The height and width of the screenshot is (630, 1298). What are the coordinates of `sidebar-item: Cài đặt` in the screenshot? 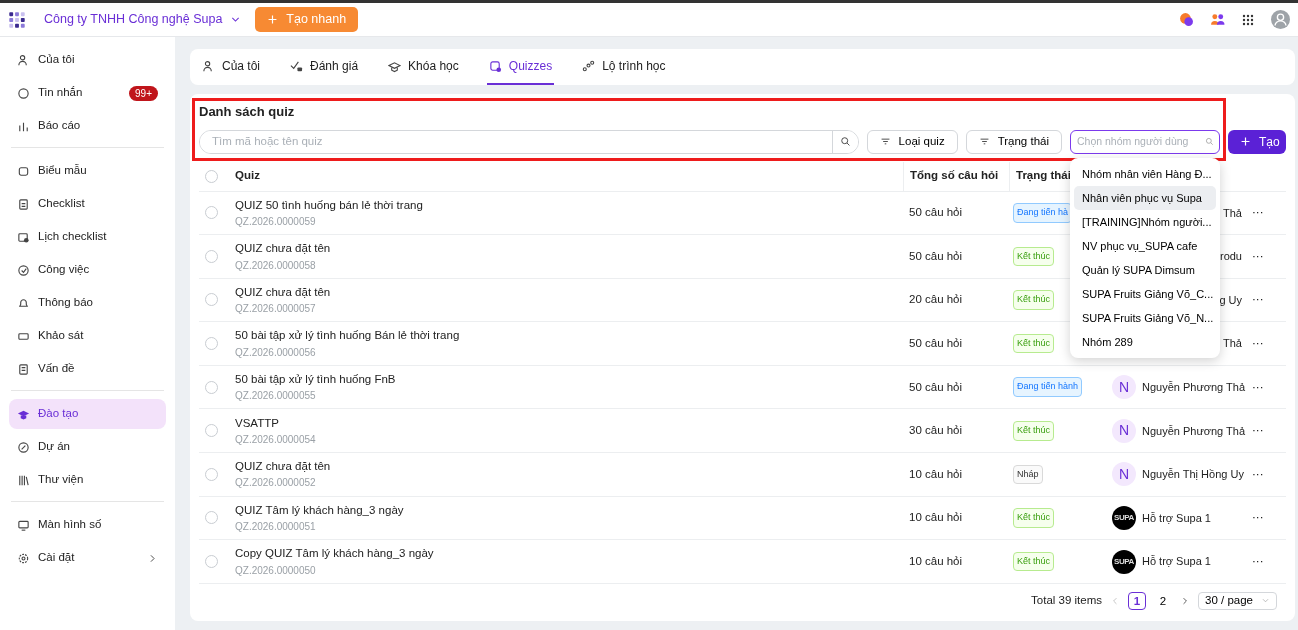 It's located at (87, 558).